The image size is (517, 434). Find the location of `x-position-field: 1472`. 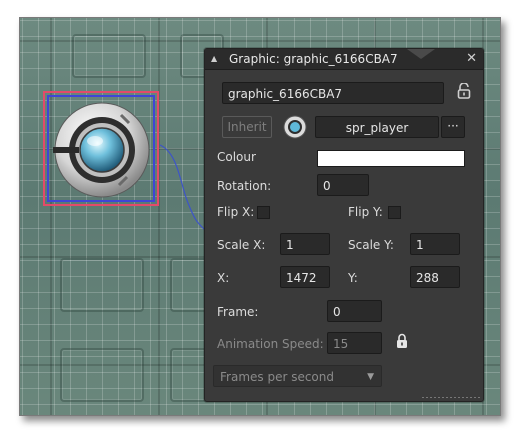

x-position-field: 1472 is located at coordinates (305, 277).